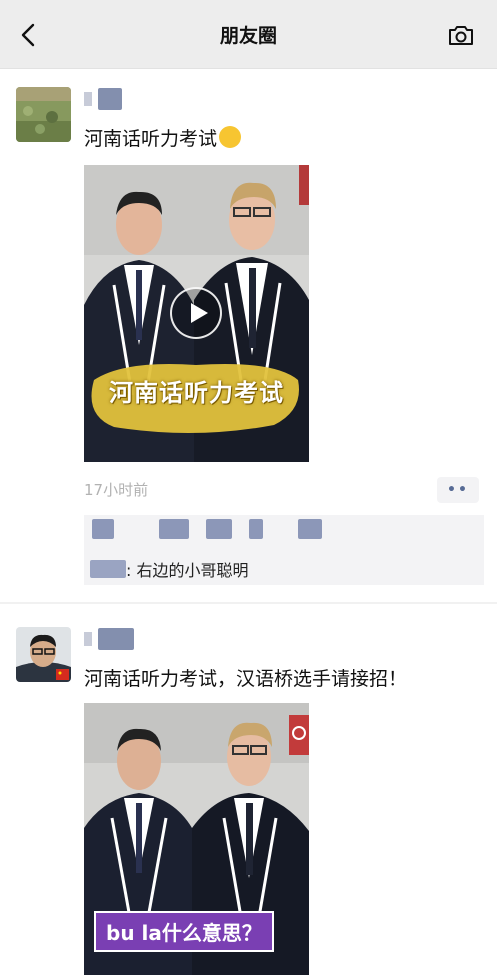 The width and height of the screenshot is (497, 975). What do you see at coordinates (230, 137) in the screenshot?
I see `laughing-tears-emoji-icon` at bounding box center [230, 137].